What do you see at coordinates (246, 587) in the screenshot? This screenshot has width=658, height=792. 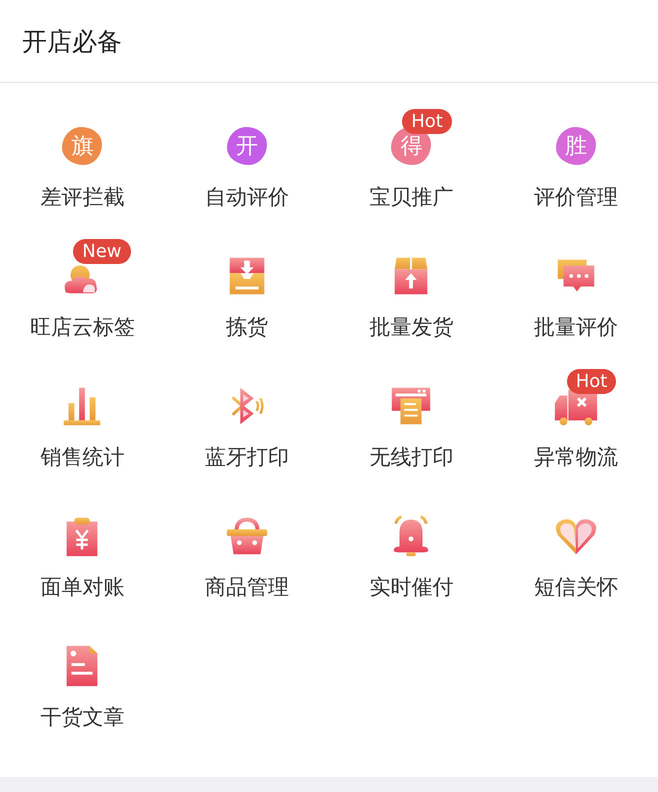 I see `tool-label: 商品管理` at bounding box center [246, 587].